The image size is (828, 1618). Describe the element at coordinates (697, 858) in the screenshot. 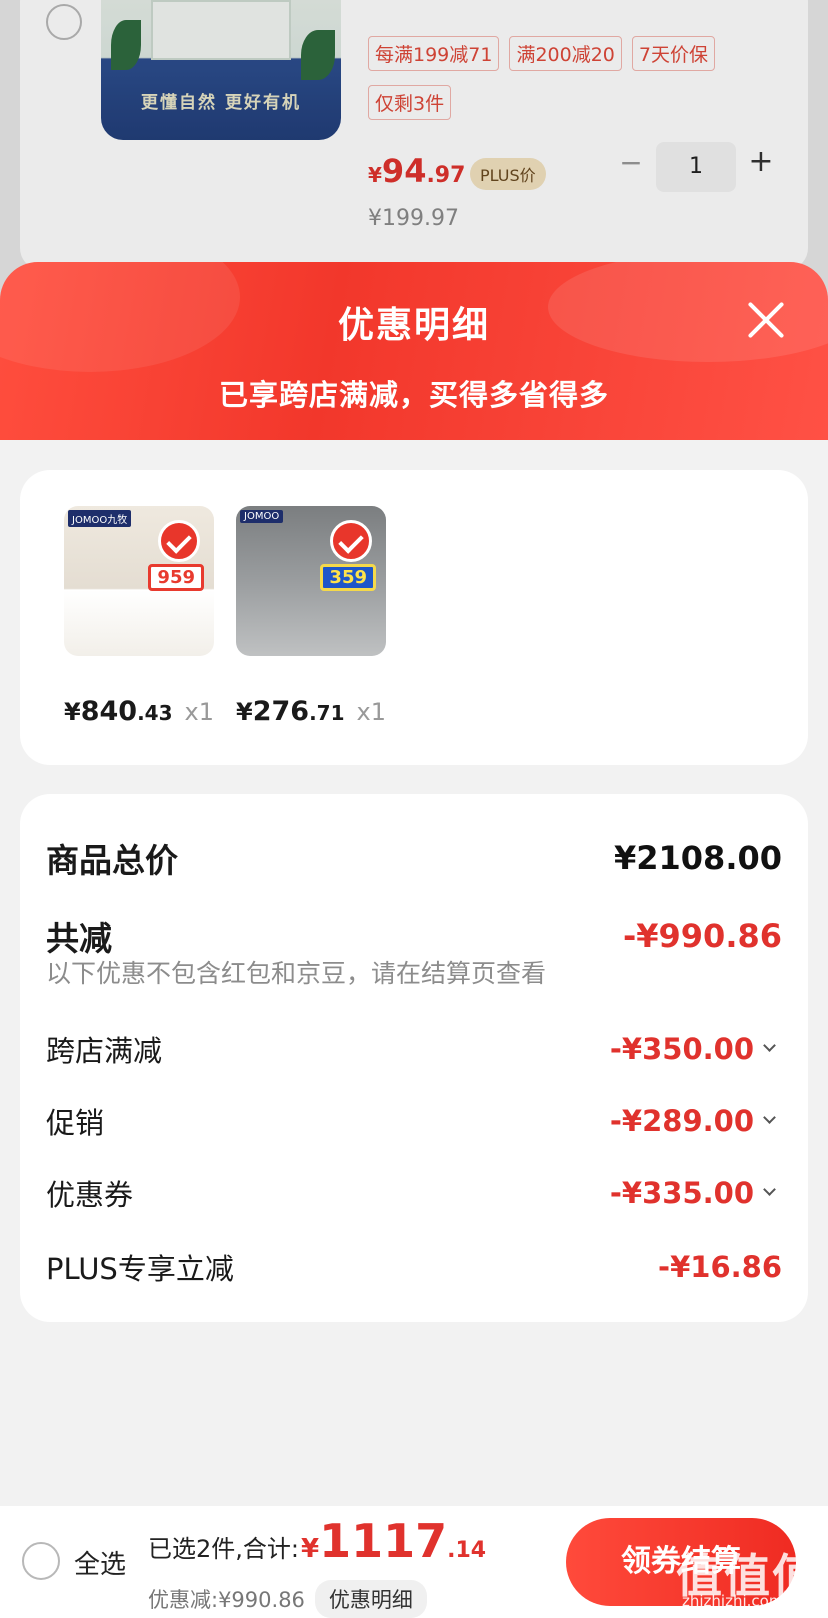

I see `total-price-value: ¥2108.00` at that location.